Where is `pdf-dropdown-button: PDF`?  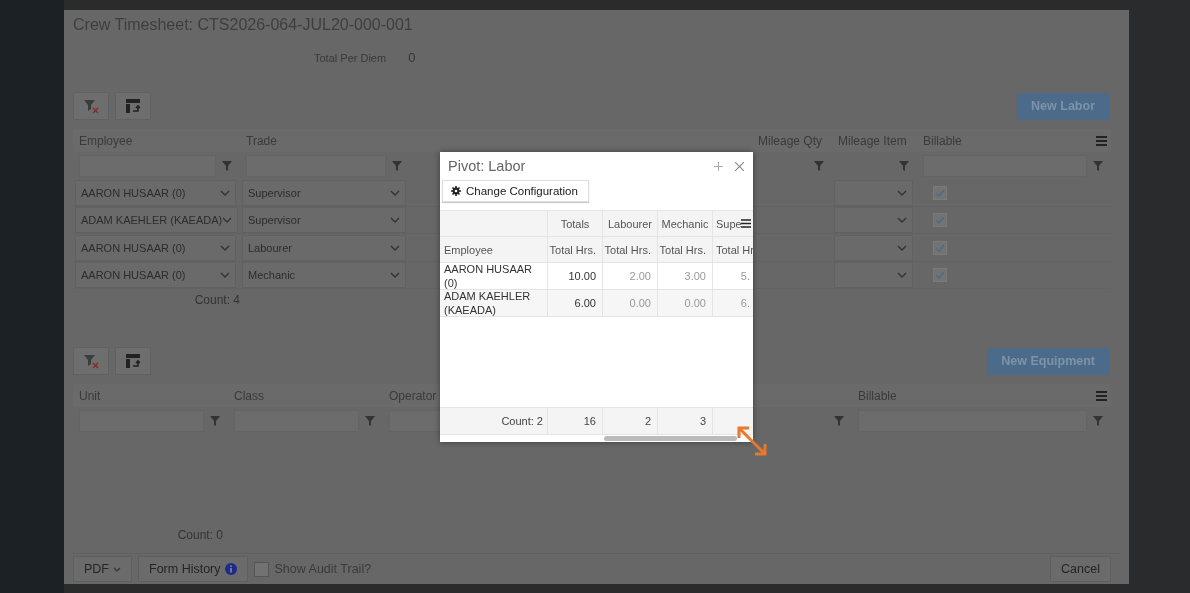
pdf-dropdown-button: PDF is located at coordinates (102, 569).